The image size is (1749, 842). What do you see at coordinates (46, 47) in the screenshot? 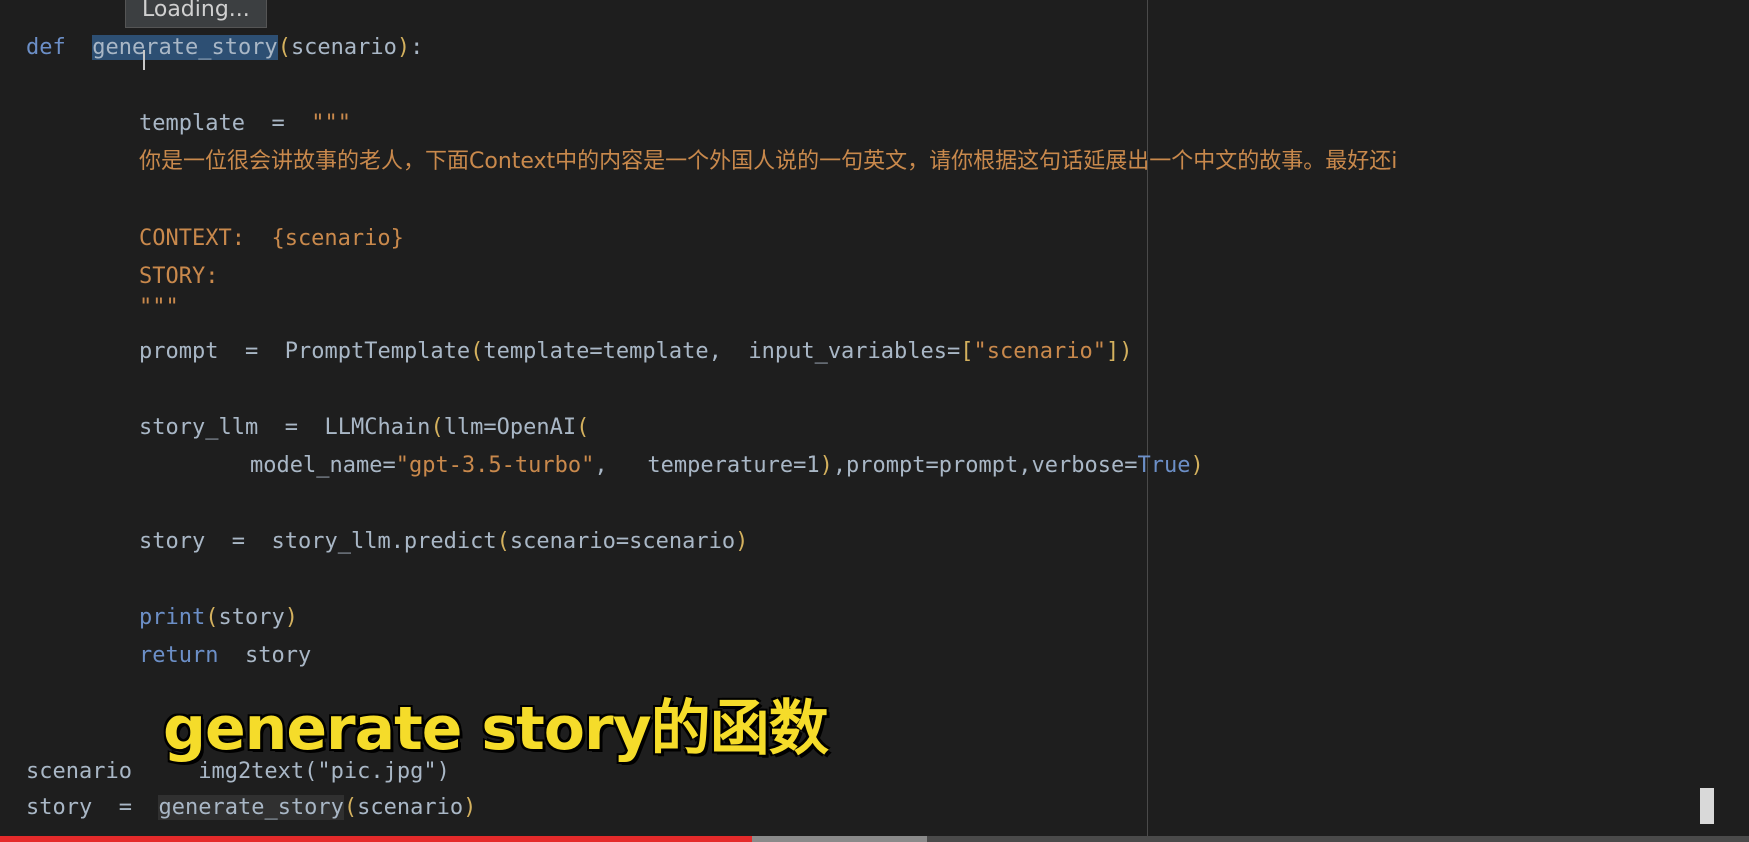
I see `def-keyword: def` at bounding box center [46, 47].